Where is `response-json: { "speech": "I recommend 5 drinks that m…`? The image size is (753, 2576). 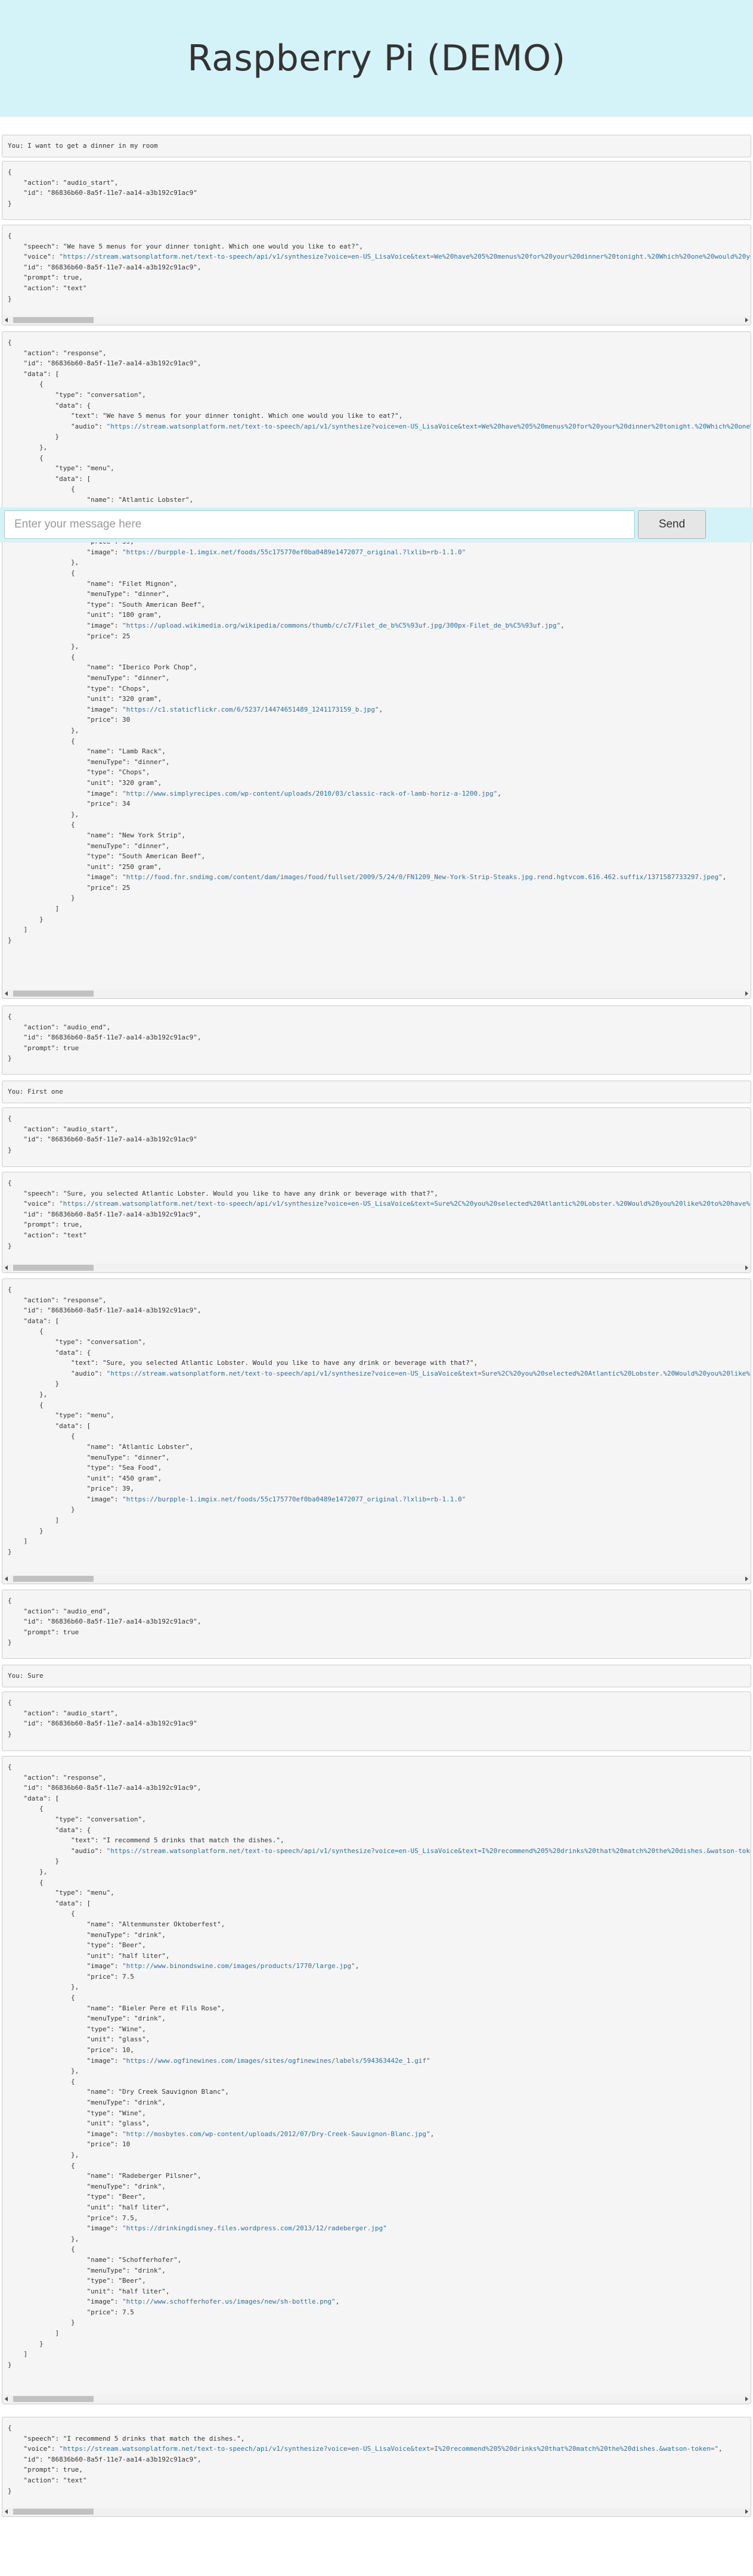 response-json: { "speech": "I recommend 5 drinks that m… is located at coordinates (376, 2467).